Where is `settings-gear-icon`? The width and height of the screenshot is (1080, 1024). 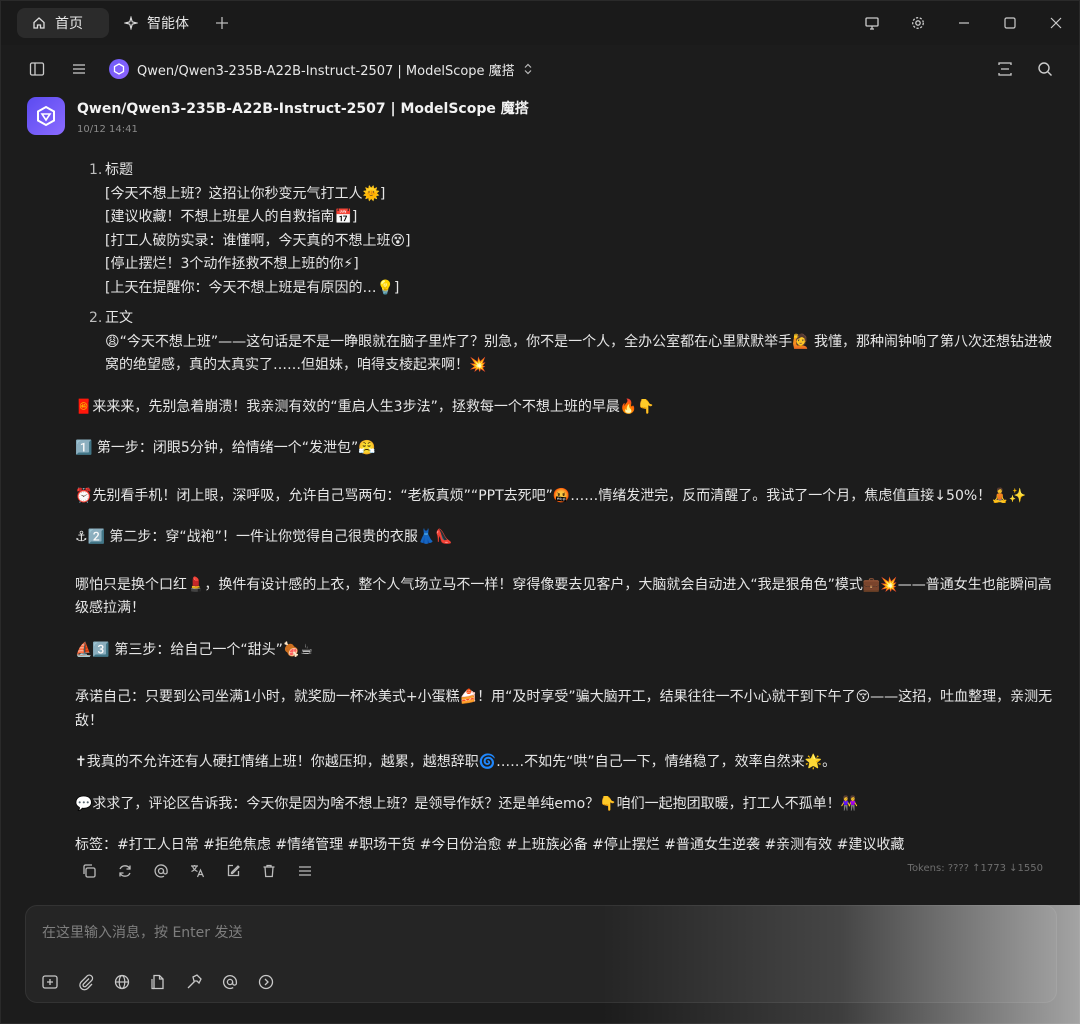
settings-gear-icon is located at coordinates (918, 23).